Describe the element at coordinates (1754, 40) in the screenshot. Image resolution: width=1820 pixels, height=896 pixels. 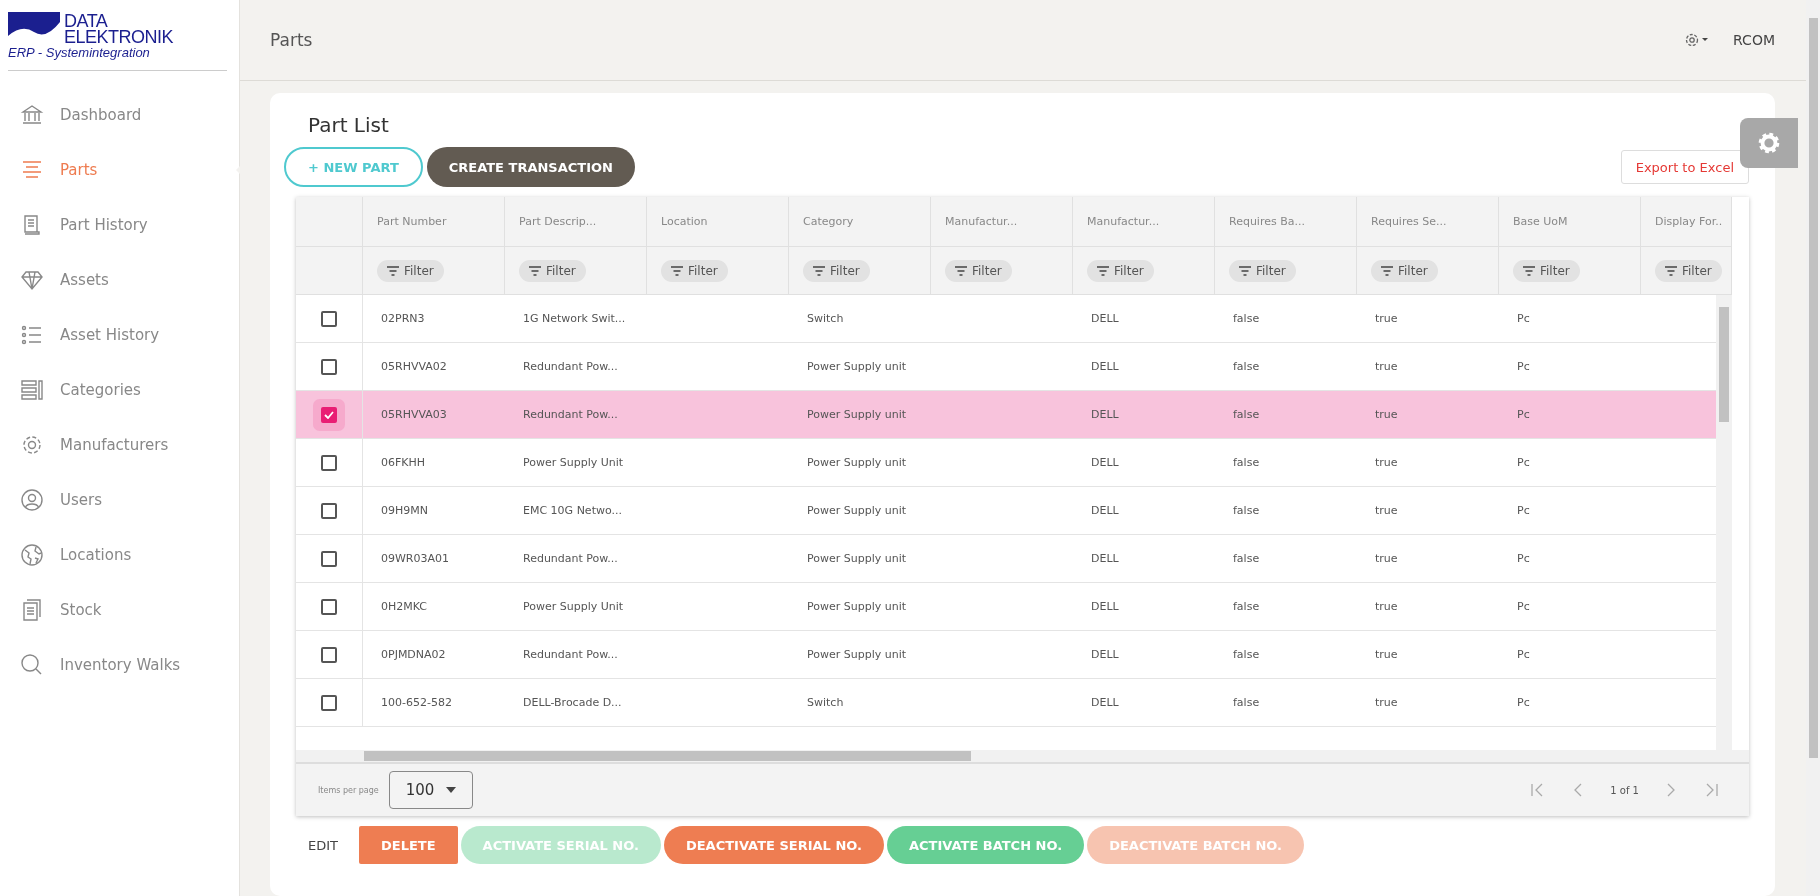
I see `user-name: RCOM` at that location.